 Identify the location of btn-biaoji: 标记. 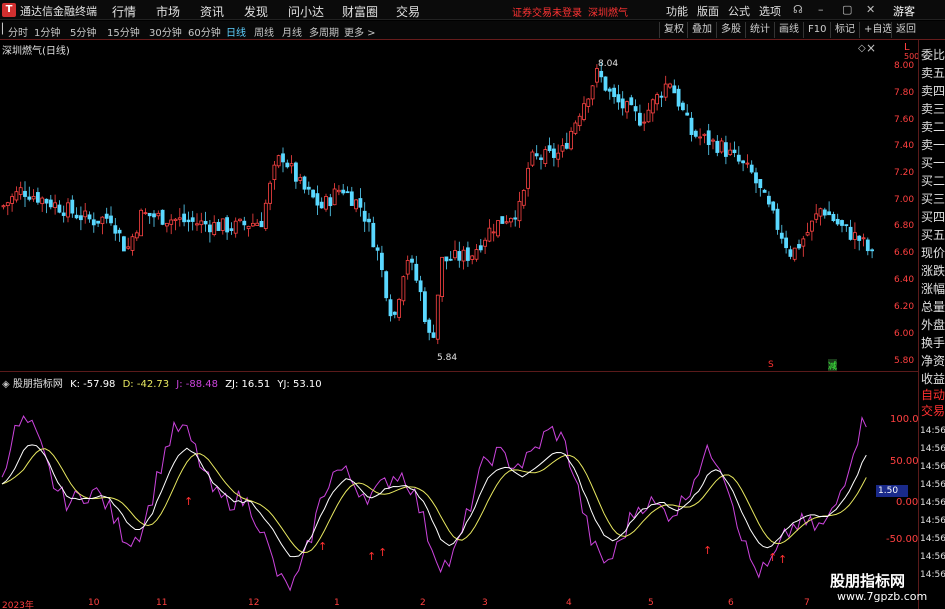
(844, 30).